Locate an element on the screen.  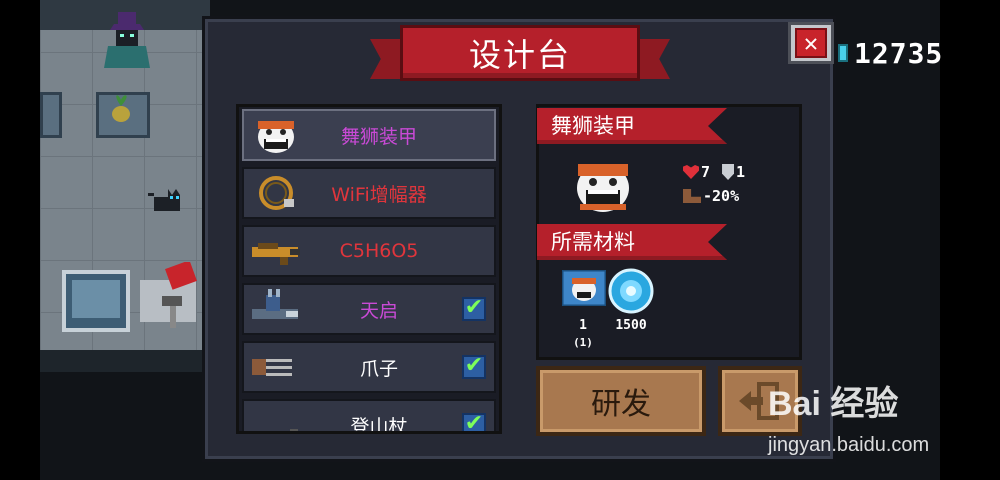
lion-dance-armor-preview-icon is located at coordinates (603, 188).